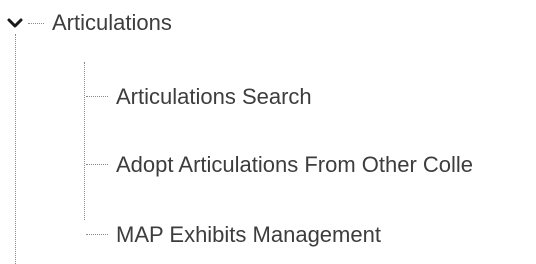 The height and width of the screenshot is (264, 536). I want to click on tree-node-adopt-articulations: Adopt Articulations From Other Colle, so click(309, 165).